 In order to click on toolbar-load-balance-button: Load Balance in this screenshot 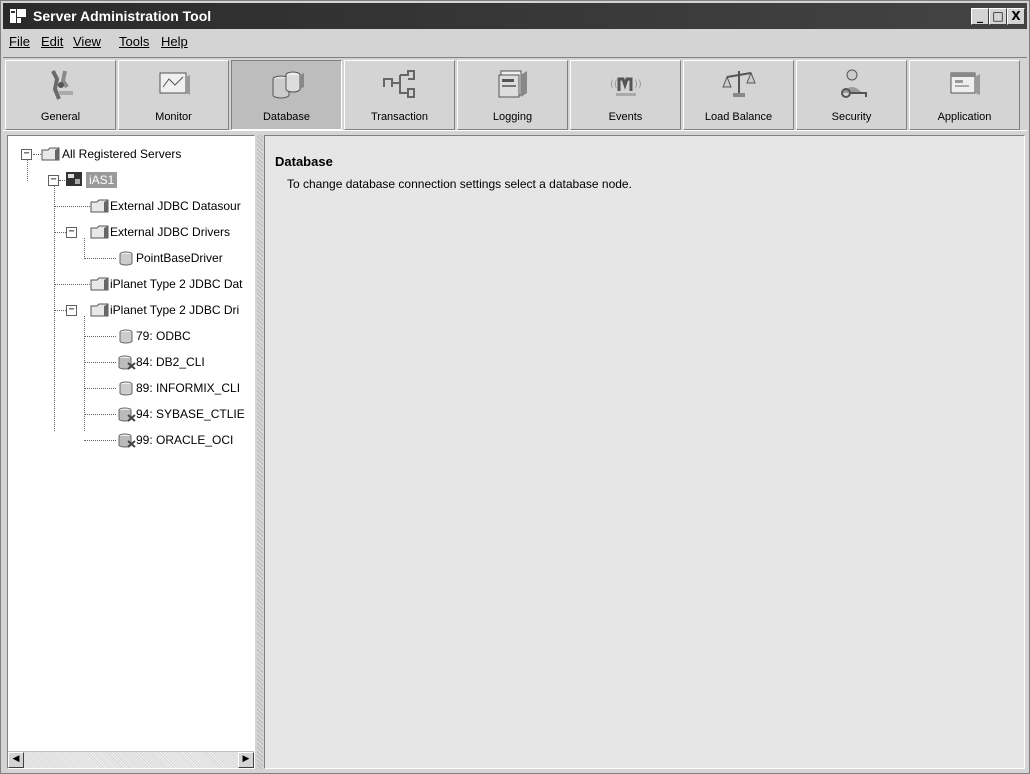, I will do `click(738, 95)`.